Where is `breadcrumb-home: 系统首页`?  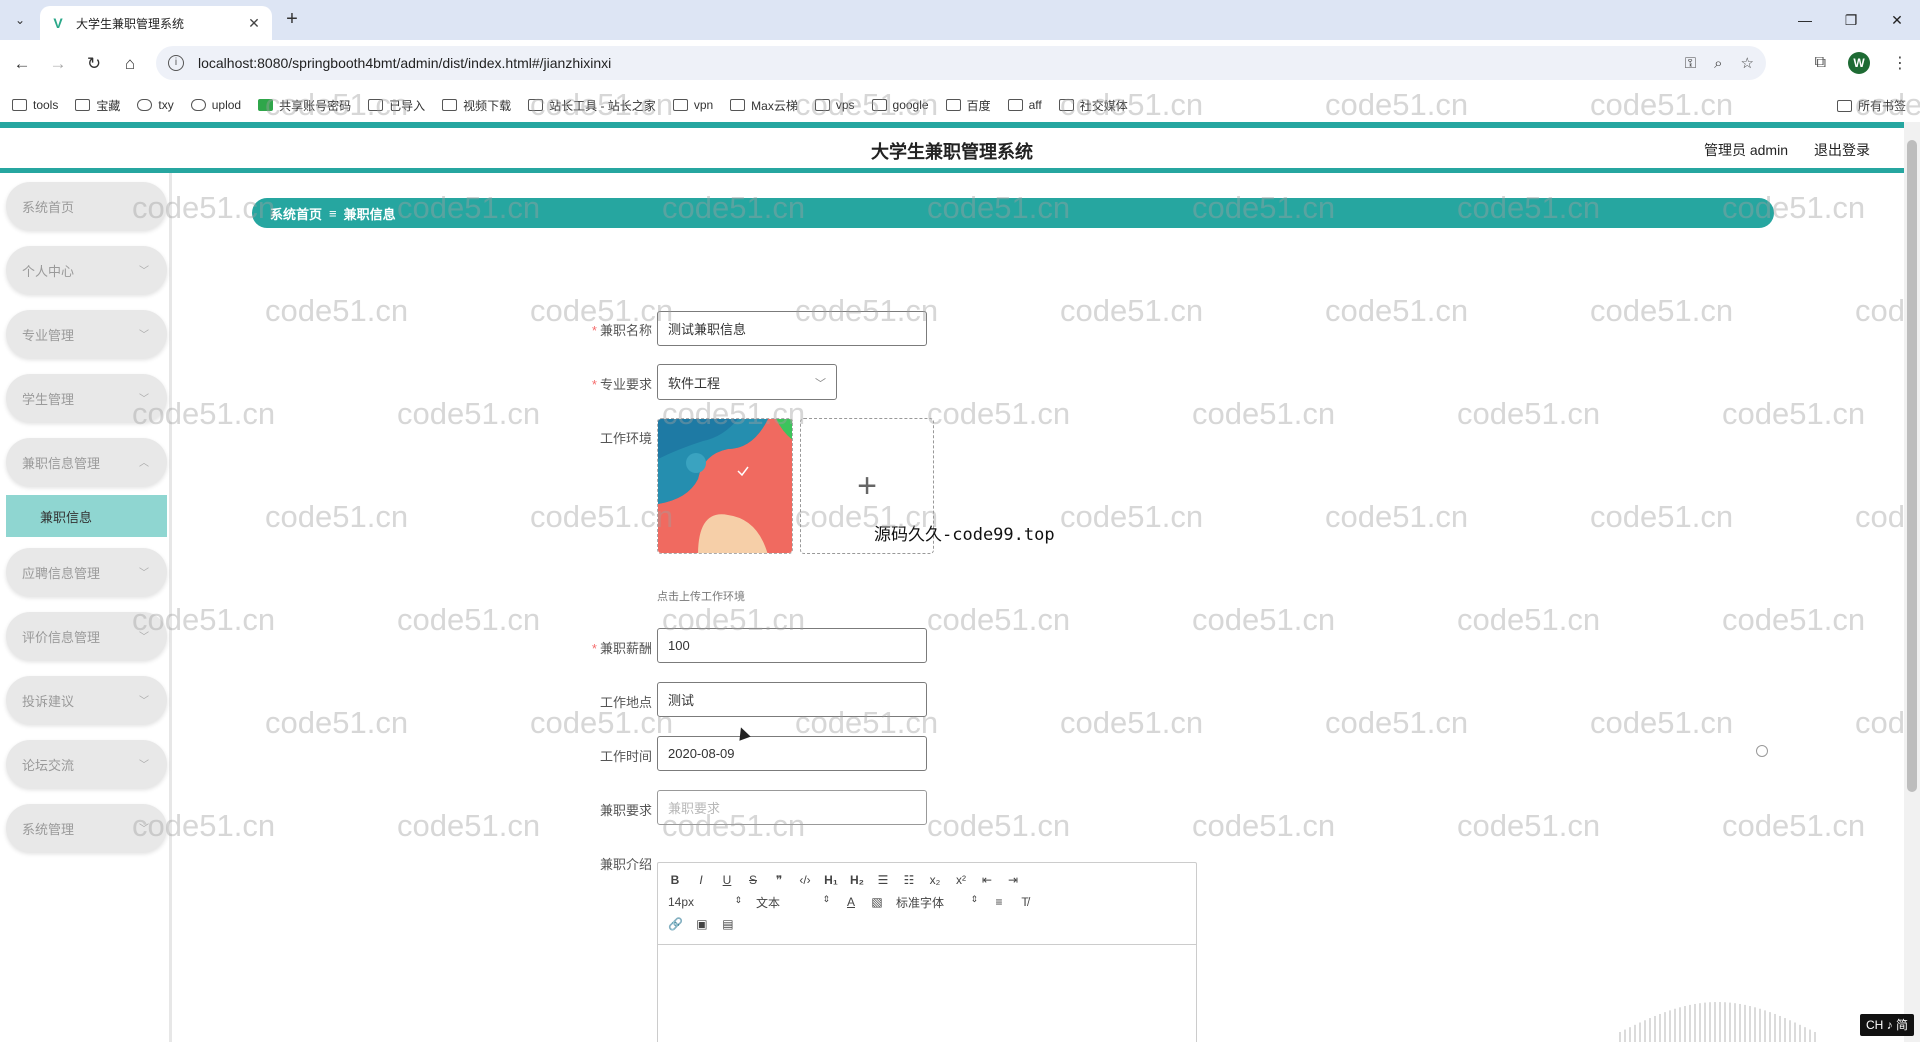 breadcrumb-home: 系统首页 is located at coordinates (296, 213).